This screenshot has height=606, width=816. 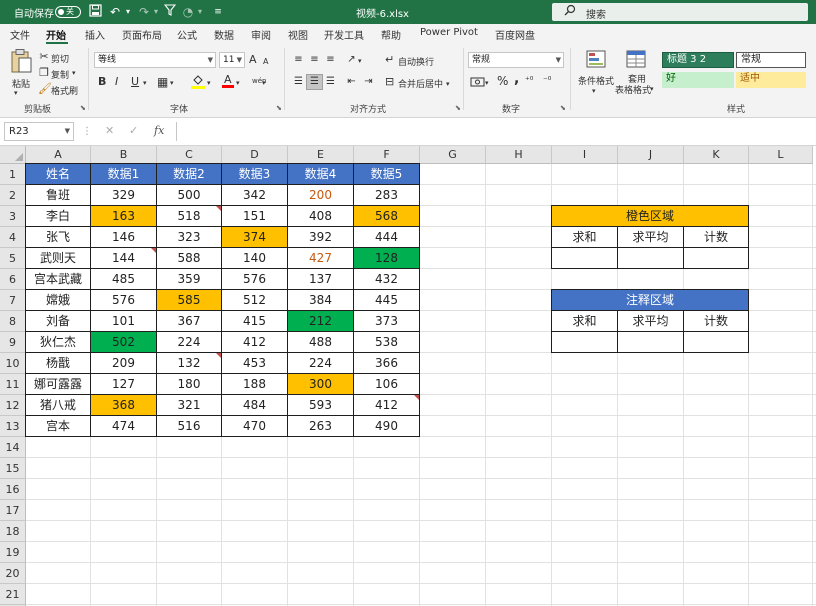 I want to click on value-cell: 366, so click(x=386, y=363).